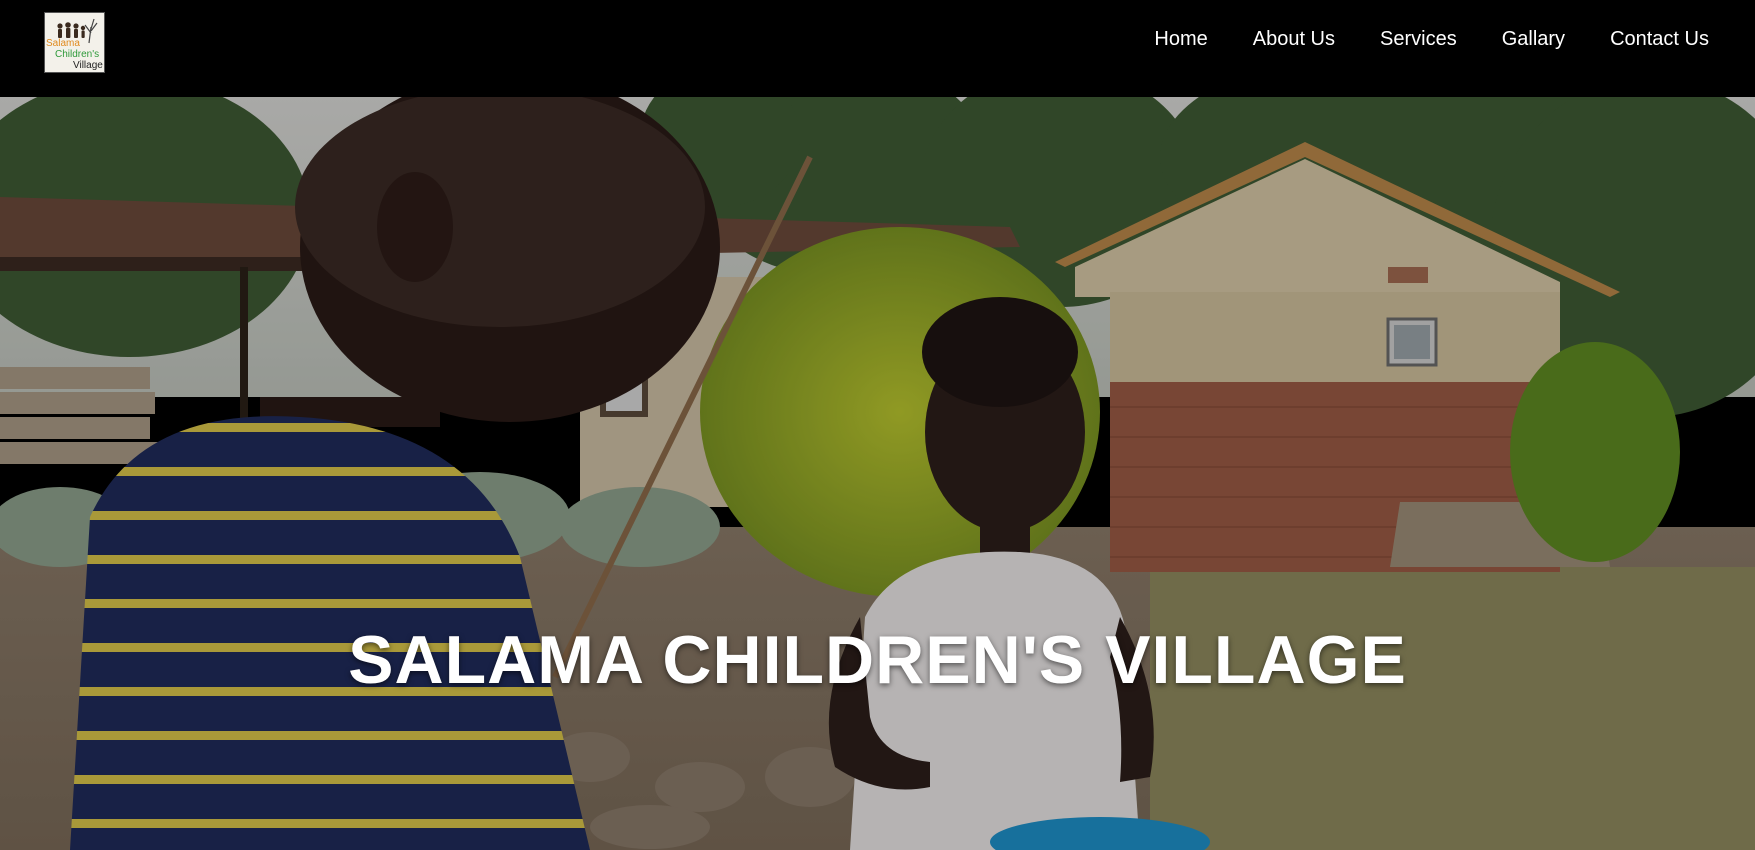 The height and width of the screenshot is (850, 1755). I want to click on family-tree-logo-icon: Salama Children's Village, so click(74, 42).